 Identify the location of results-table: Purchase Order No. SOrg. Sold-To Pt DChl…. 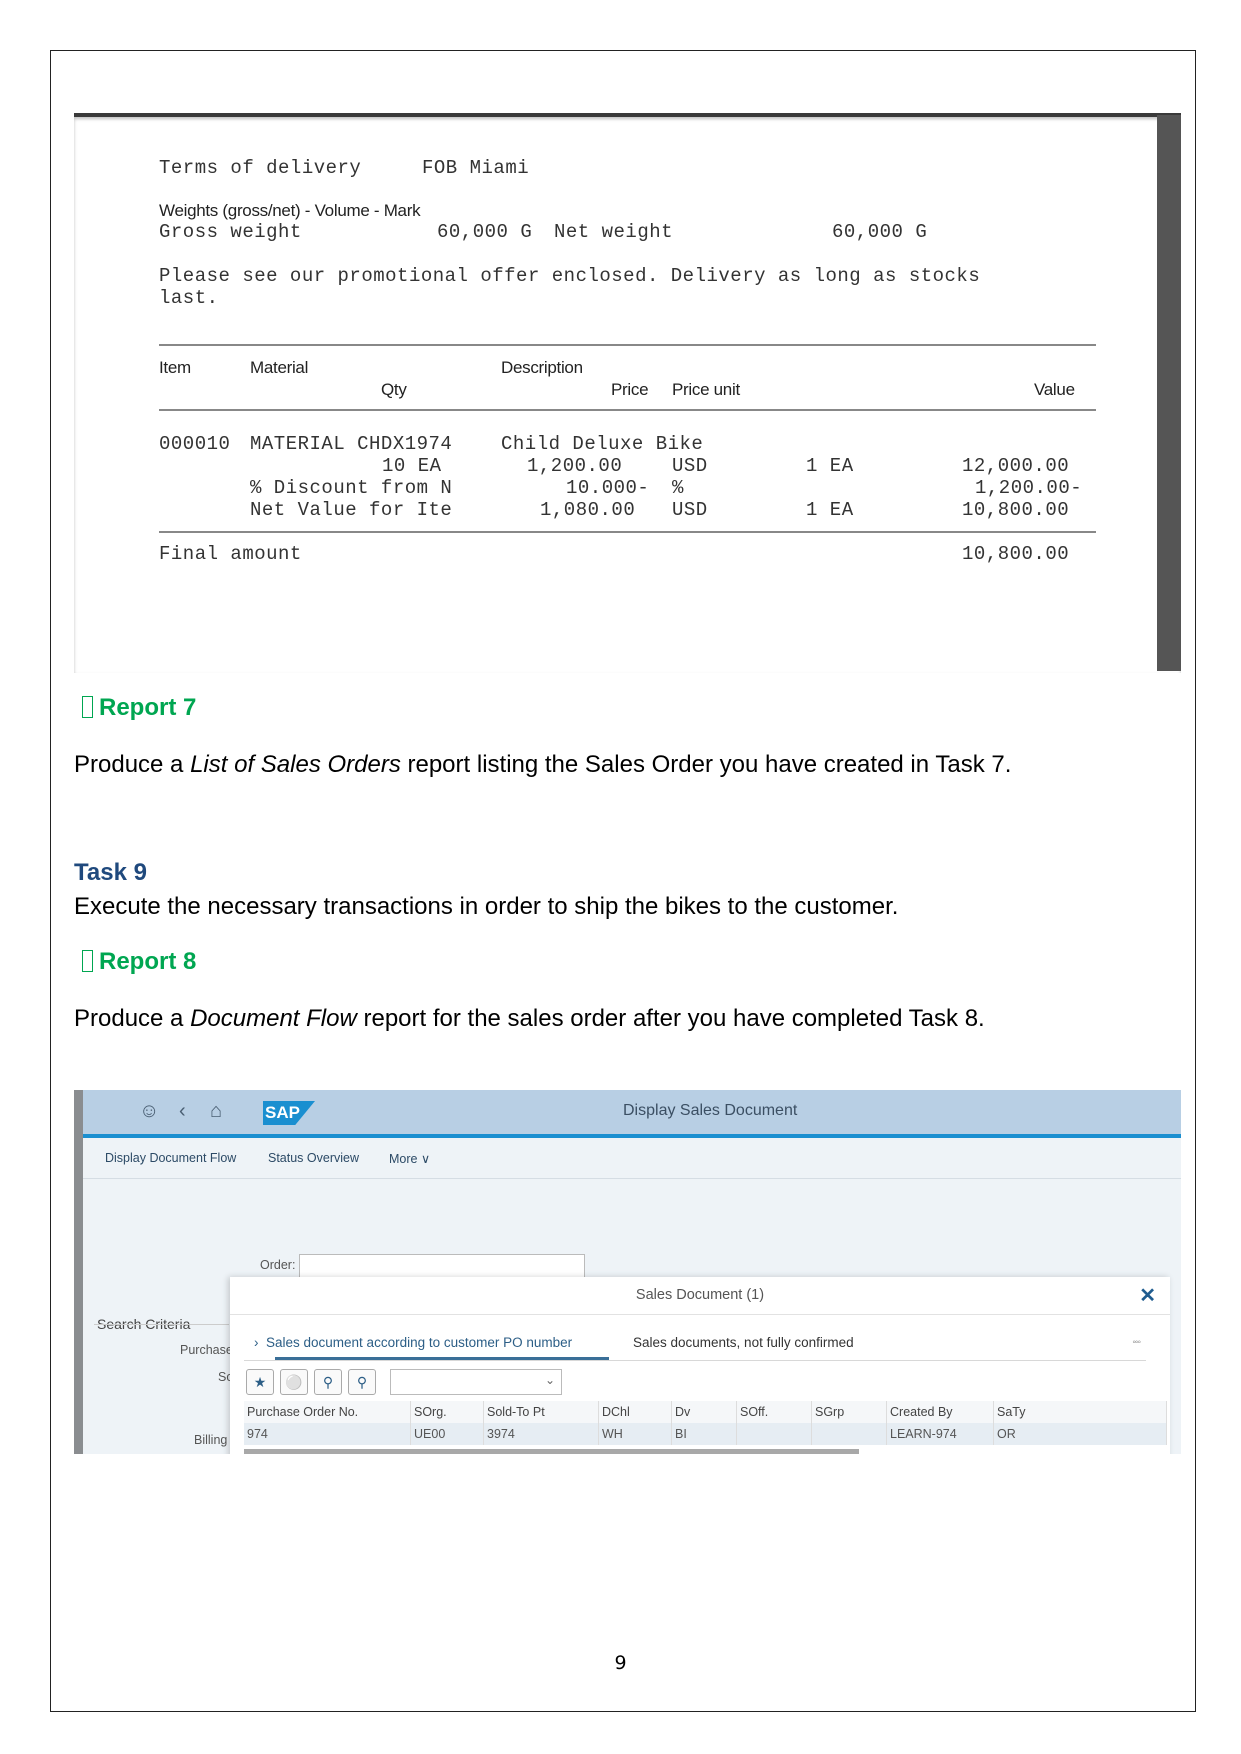
(705, 1423).